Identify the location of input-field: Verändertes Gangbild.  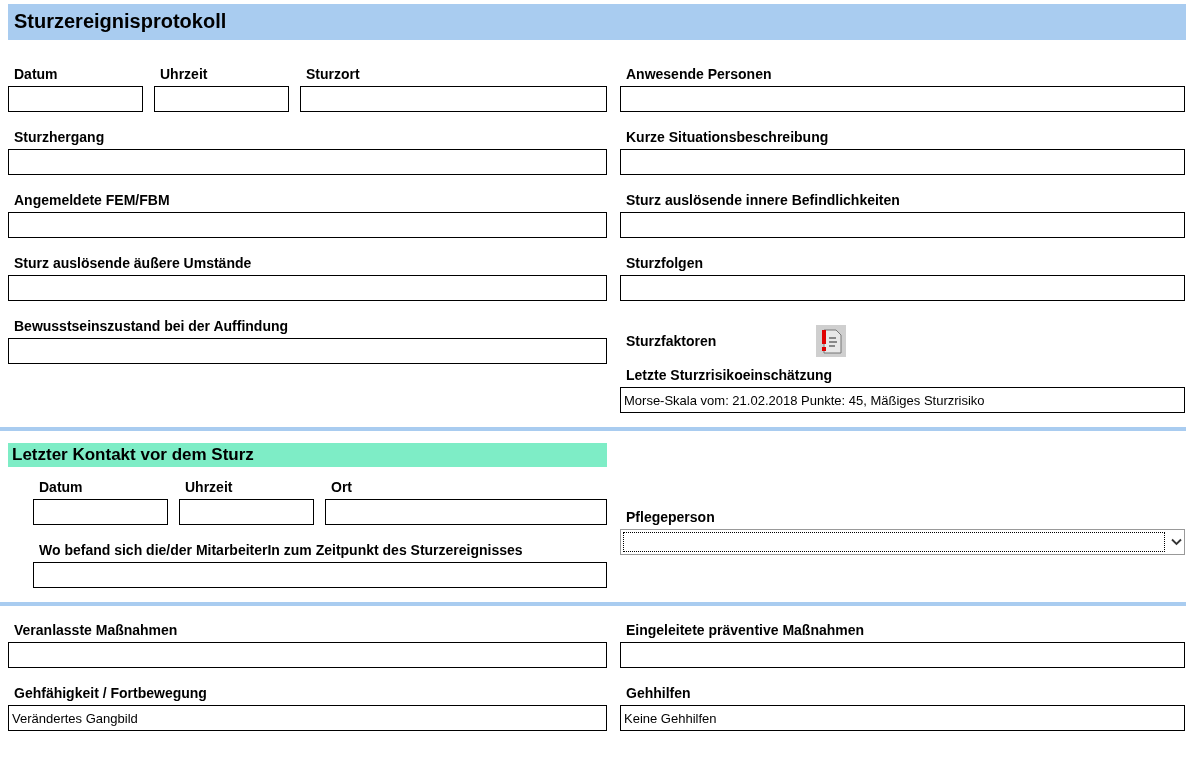
(307, 718).